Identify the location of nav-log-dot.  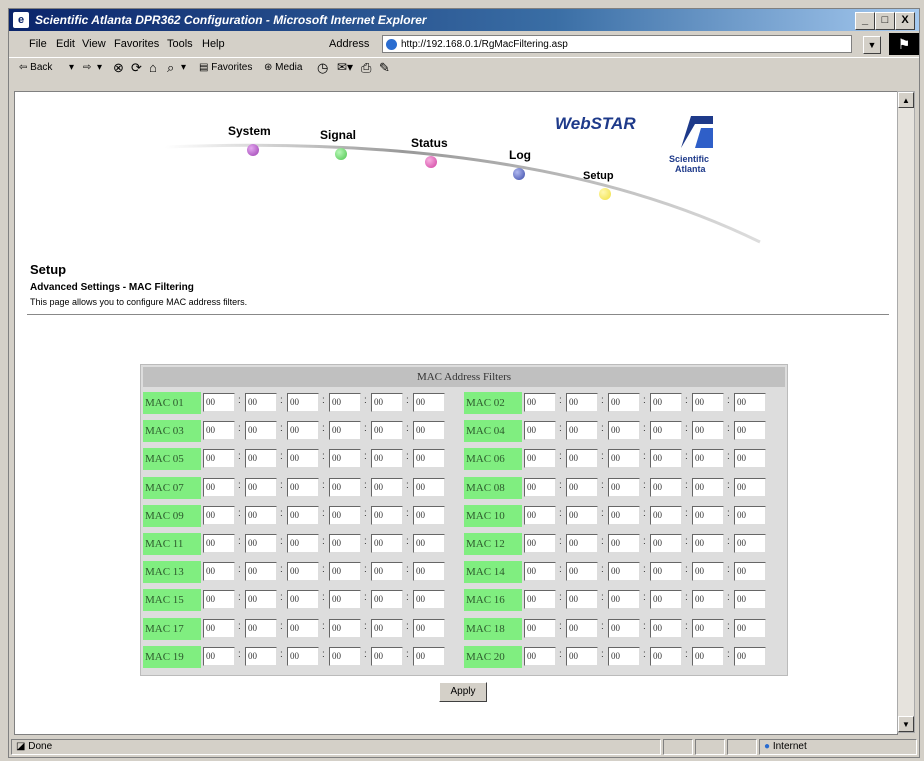
(519, 174).